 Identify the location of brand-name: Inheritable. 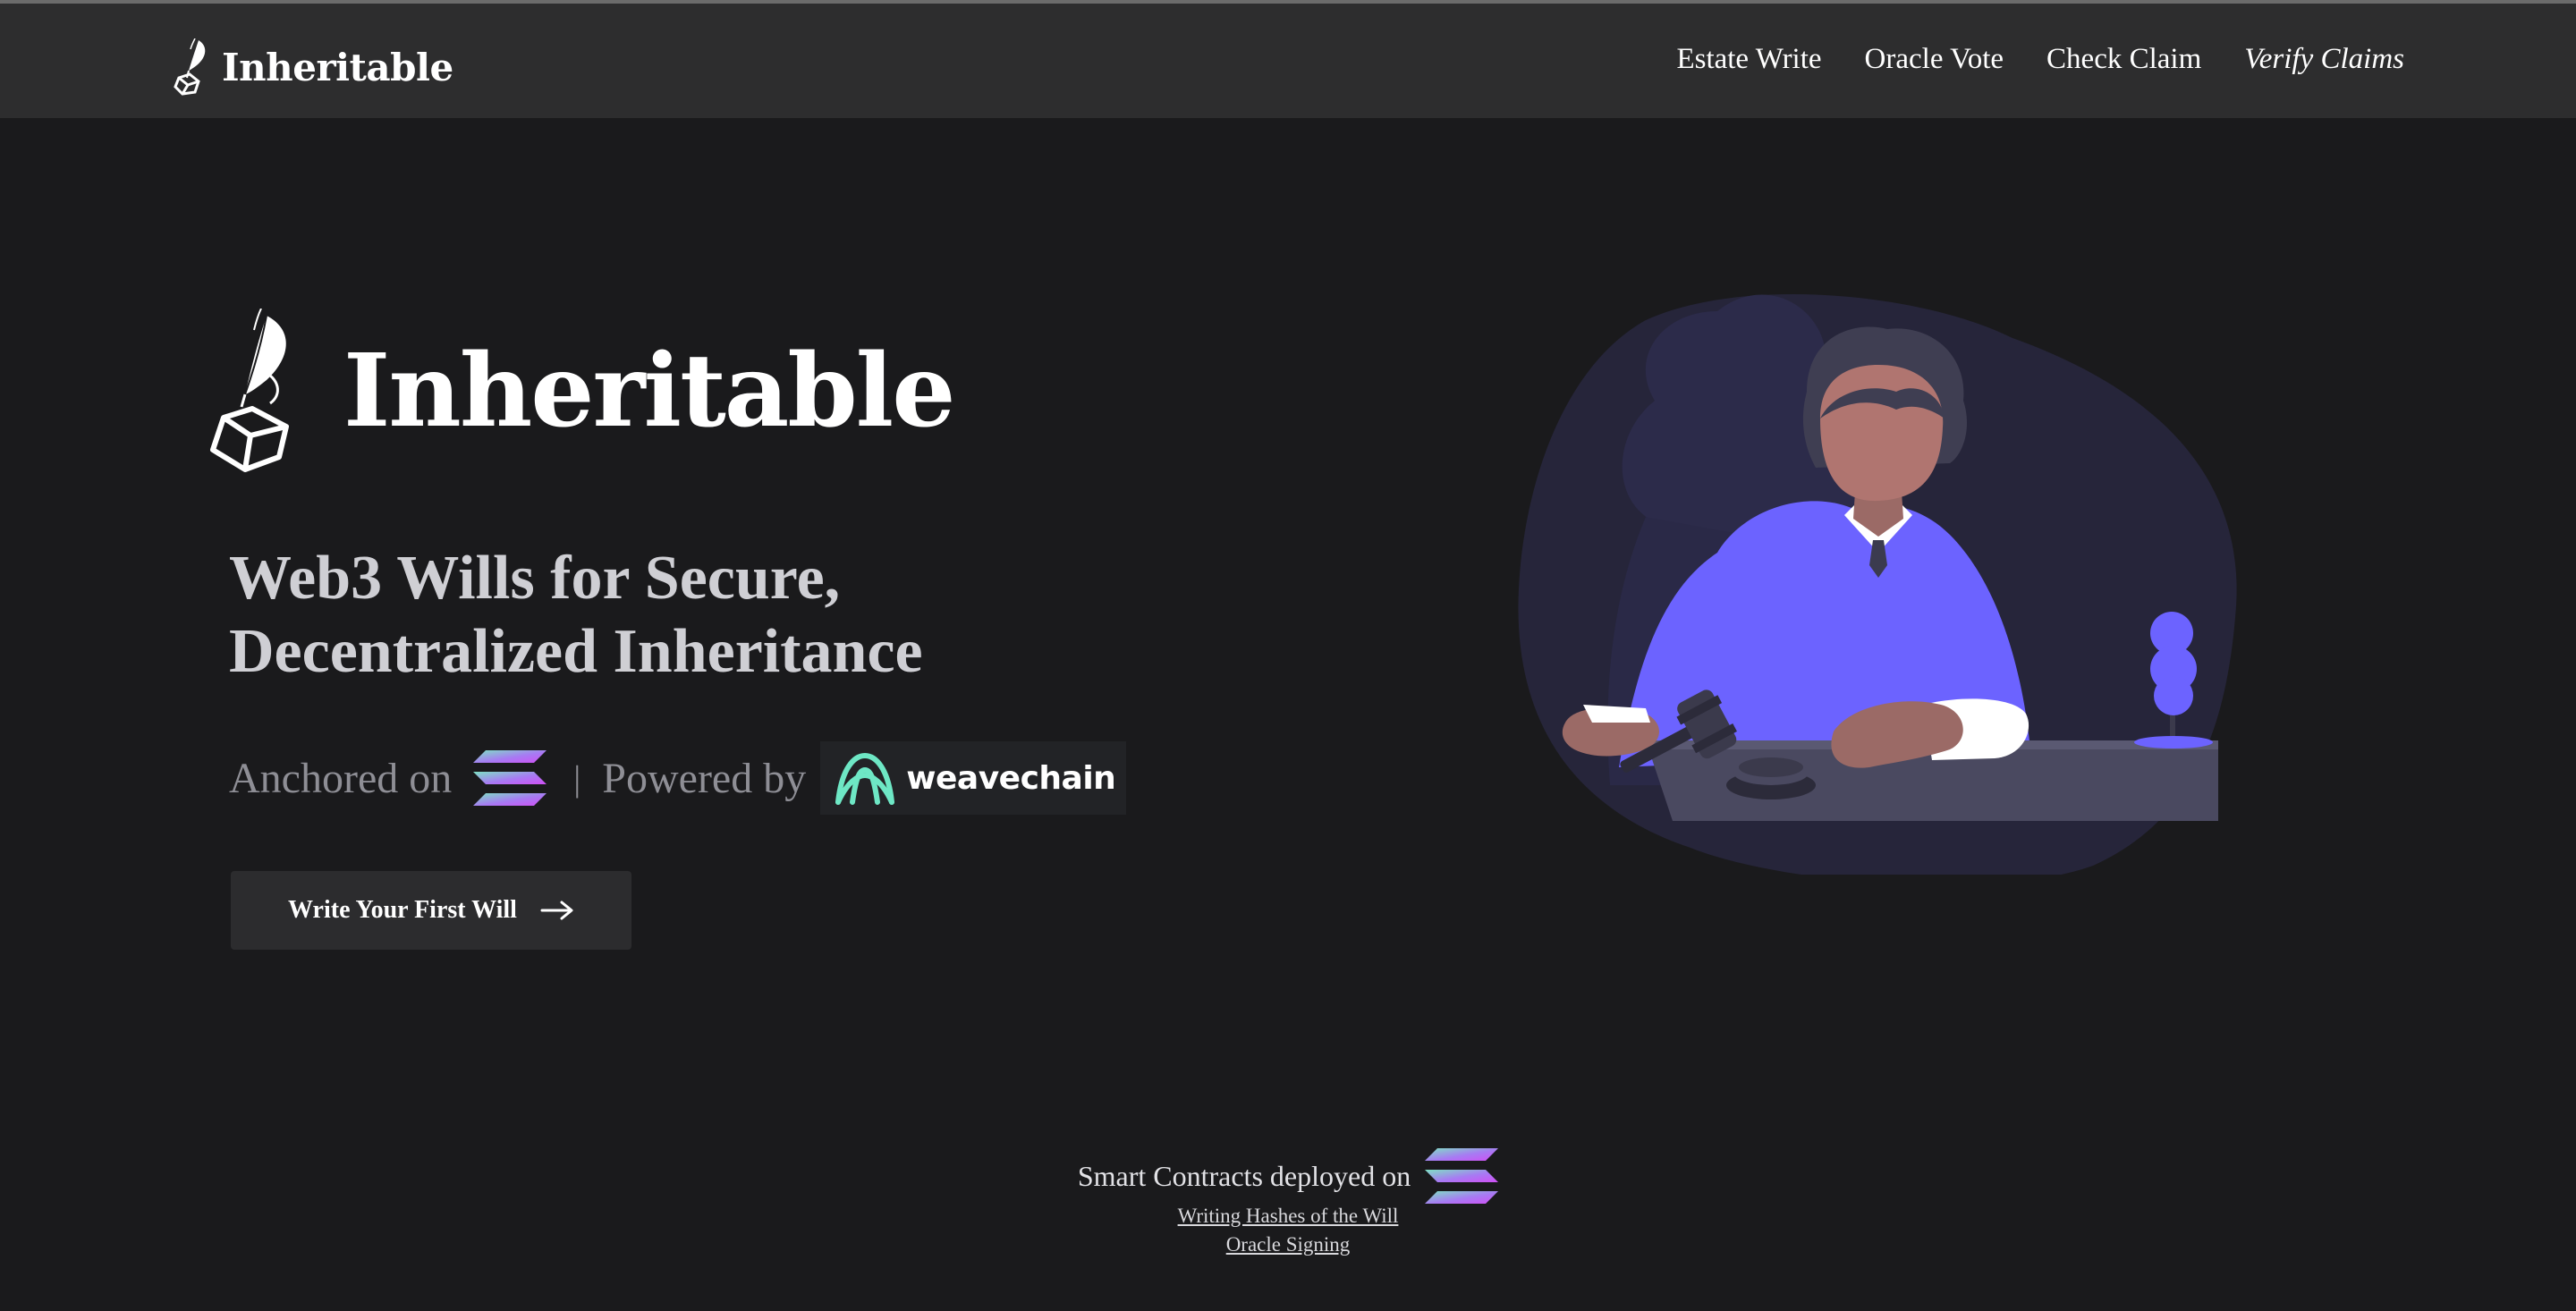
(337, 67).